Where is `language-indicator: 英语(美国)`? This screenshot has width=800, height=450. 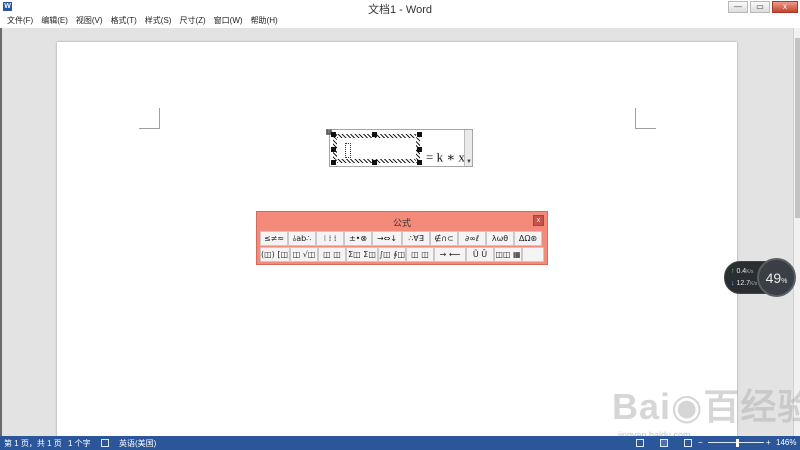
language-indicator: 英语(美国) is located at coordinates (137, 443).